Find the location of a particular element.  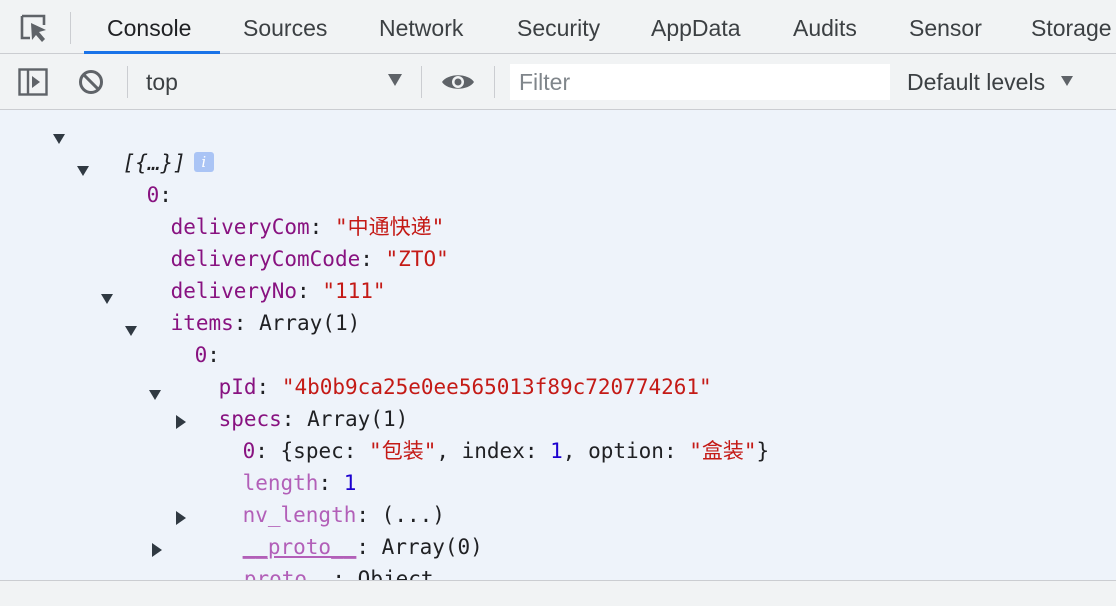

tree-item-0: 0: is located at coordinates (134, 177).